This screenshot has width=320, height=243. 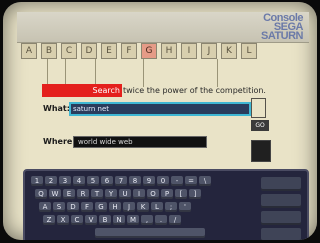 I want to click on what-label: What:, so click(x=56, y=108).